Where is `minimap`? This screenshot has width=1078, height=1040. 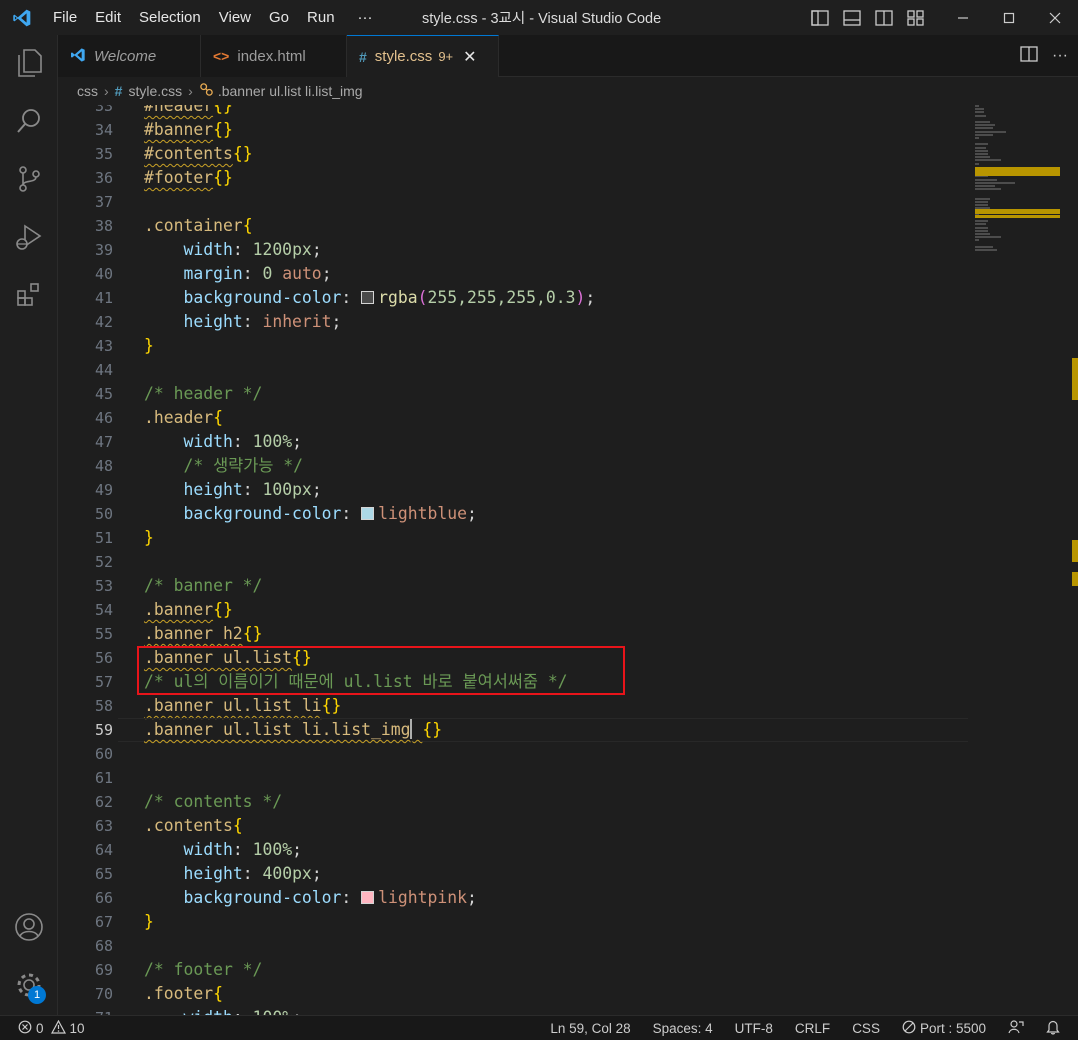
minimap is located at coordinates (1019, 185).